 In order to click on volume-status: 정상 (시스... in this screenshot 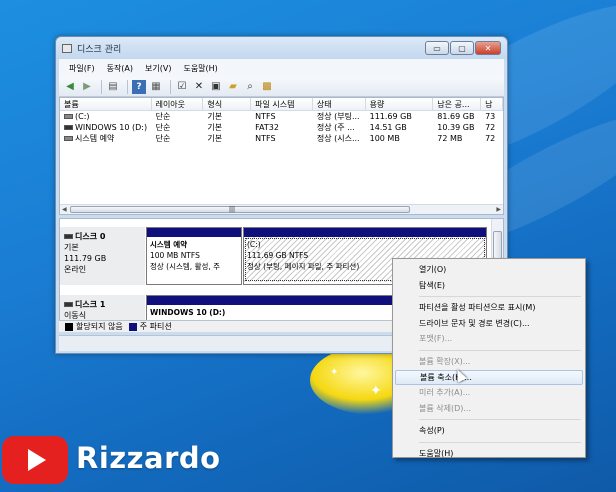, I will do `click(338, 138)`.